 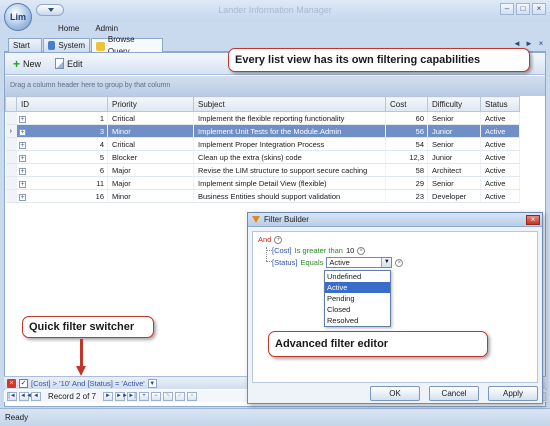 What do you see at coordinates (152, 383) in the screenshot?
I see `filter-mru-dropdown-icon: ▼` at bounding box center [152, 383].